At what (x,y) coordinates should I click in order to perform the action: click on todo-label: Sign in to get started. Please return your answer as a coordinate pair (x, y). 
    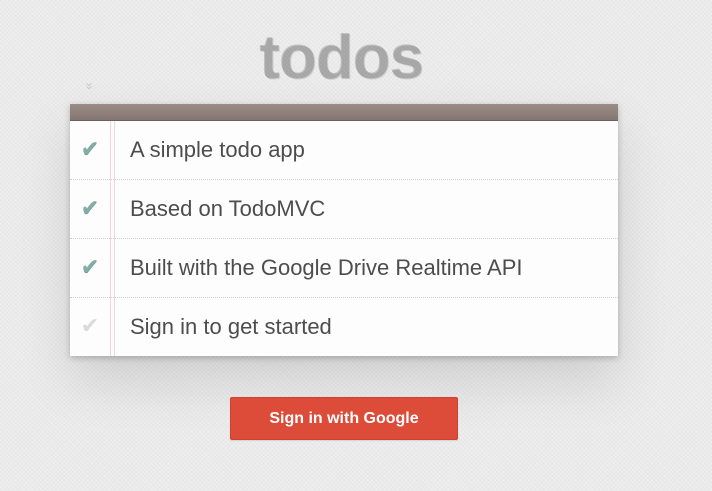
    Looking at the image, I should click on (231, 326).